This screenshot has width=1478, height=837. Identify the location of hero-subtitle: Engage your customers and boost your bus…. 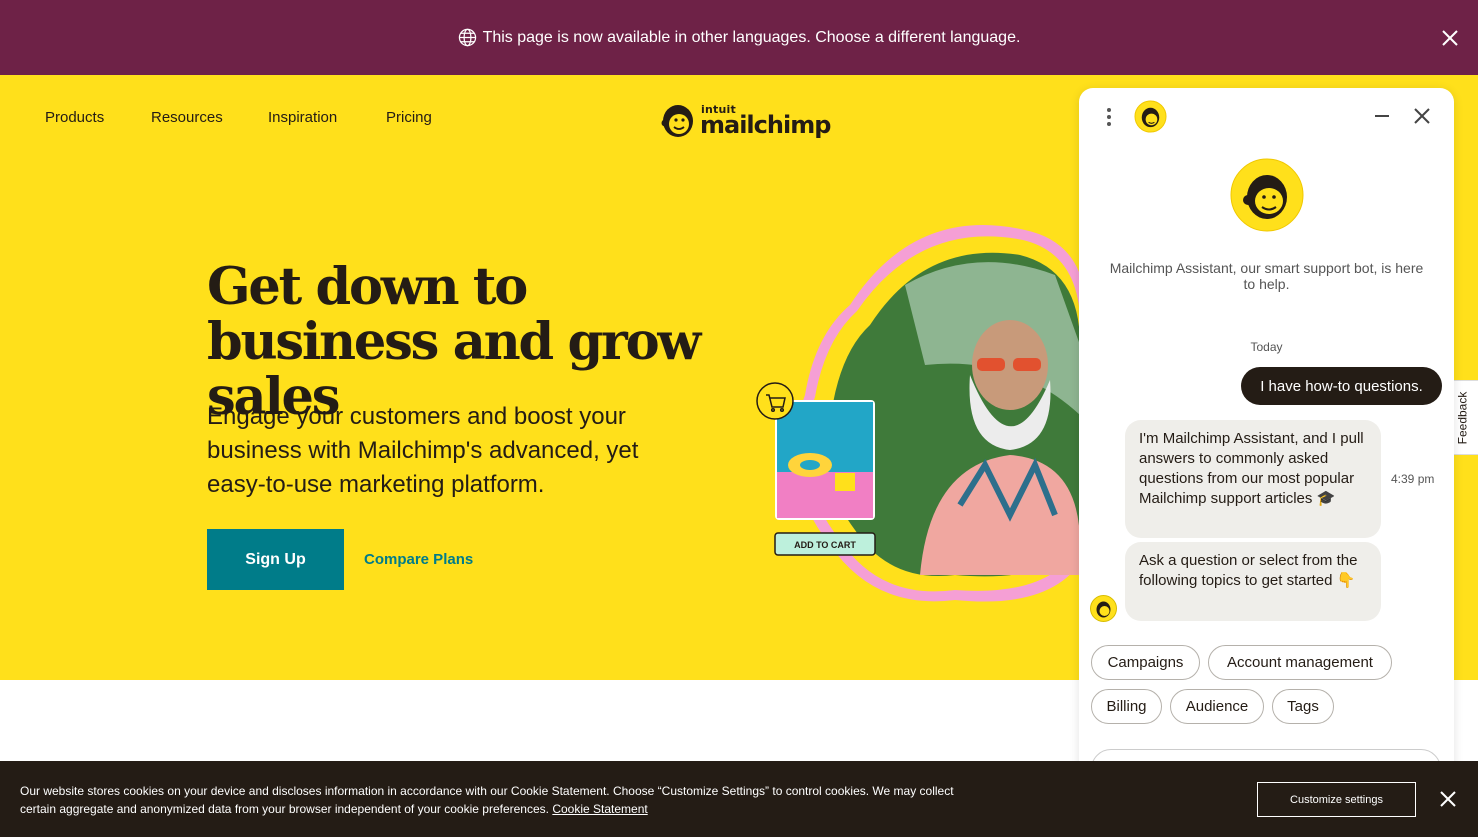
(423, 450).